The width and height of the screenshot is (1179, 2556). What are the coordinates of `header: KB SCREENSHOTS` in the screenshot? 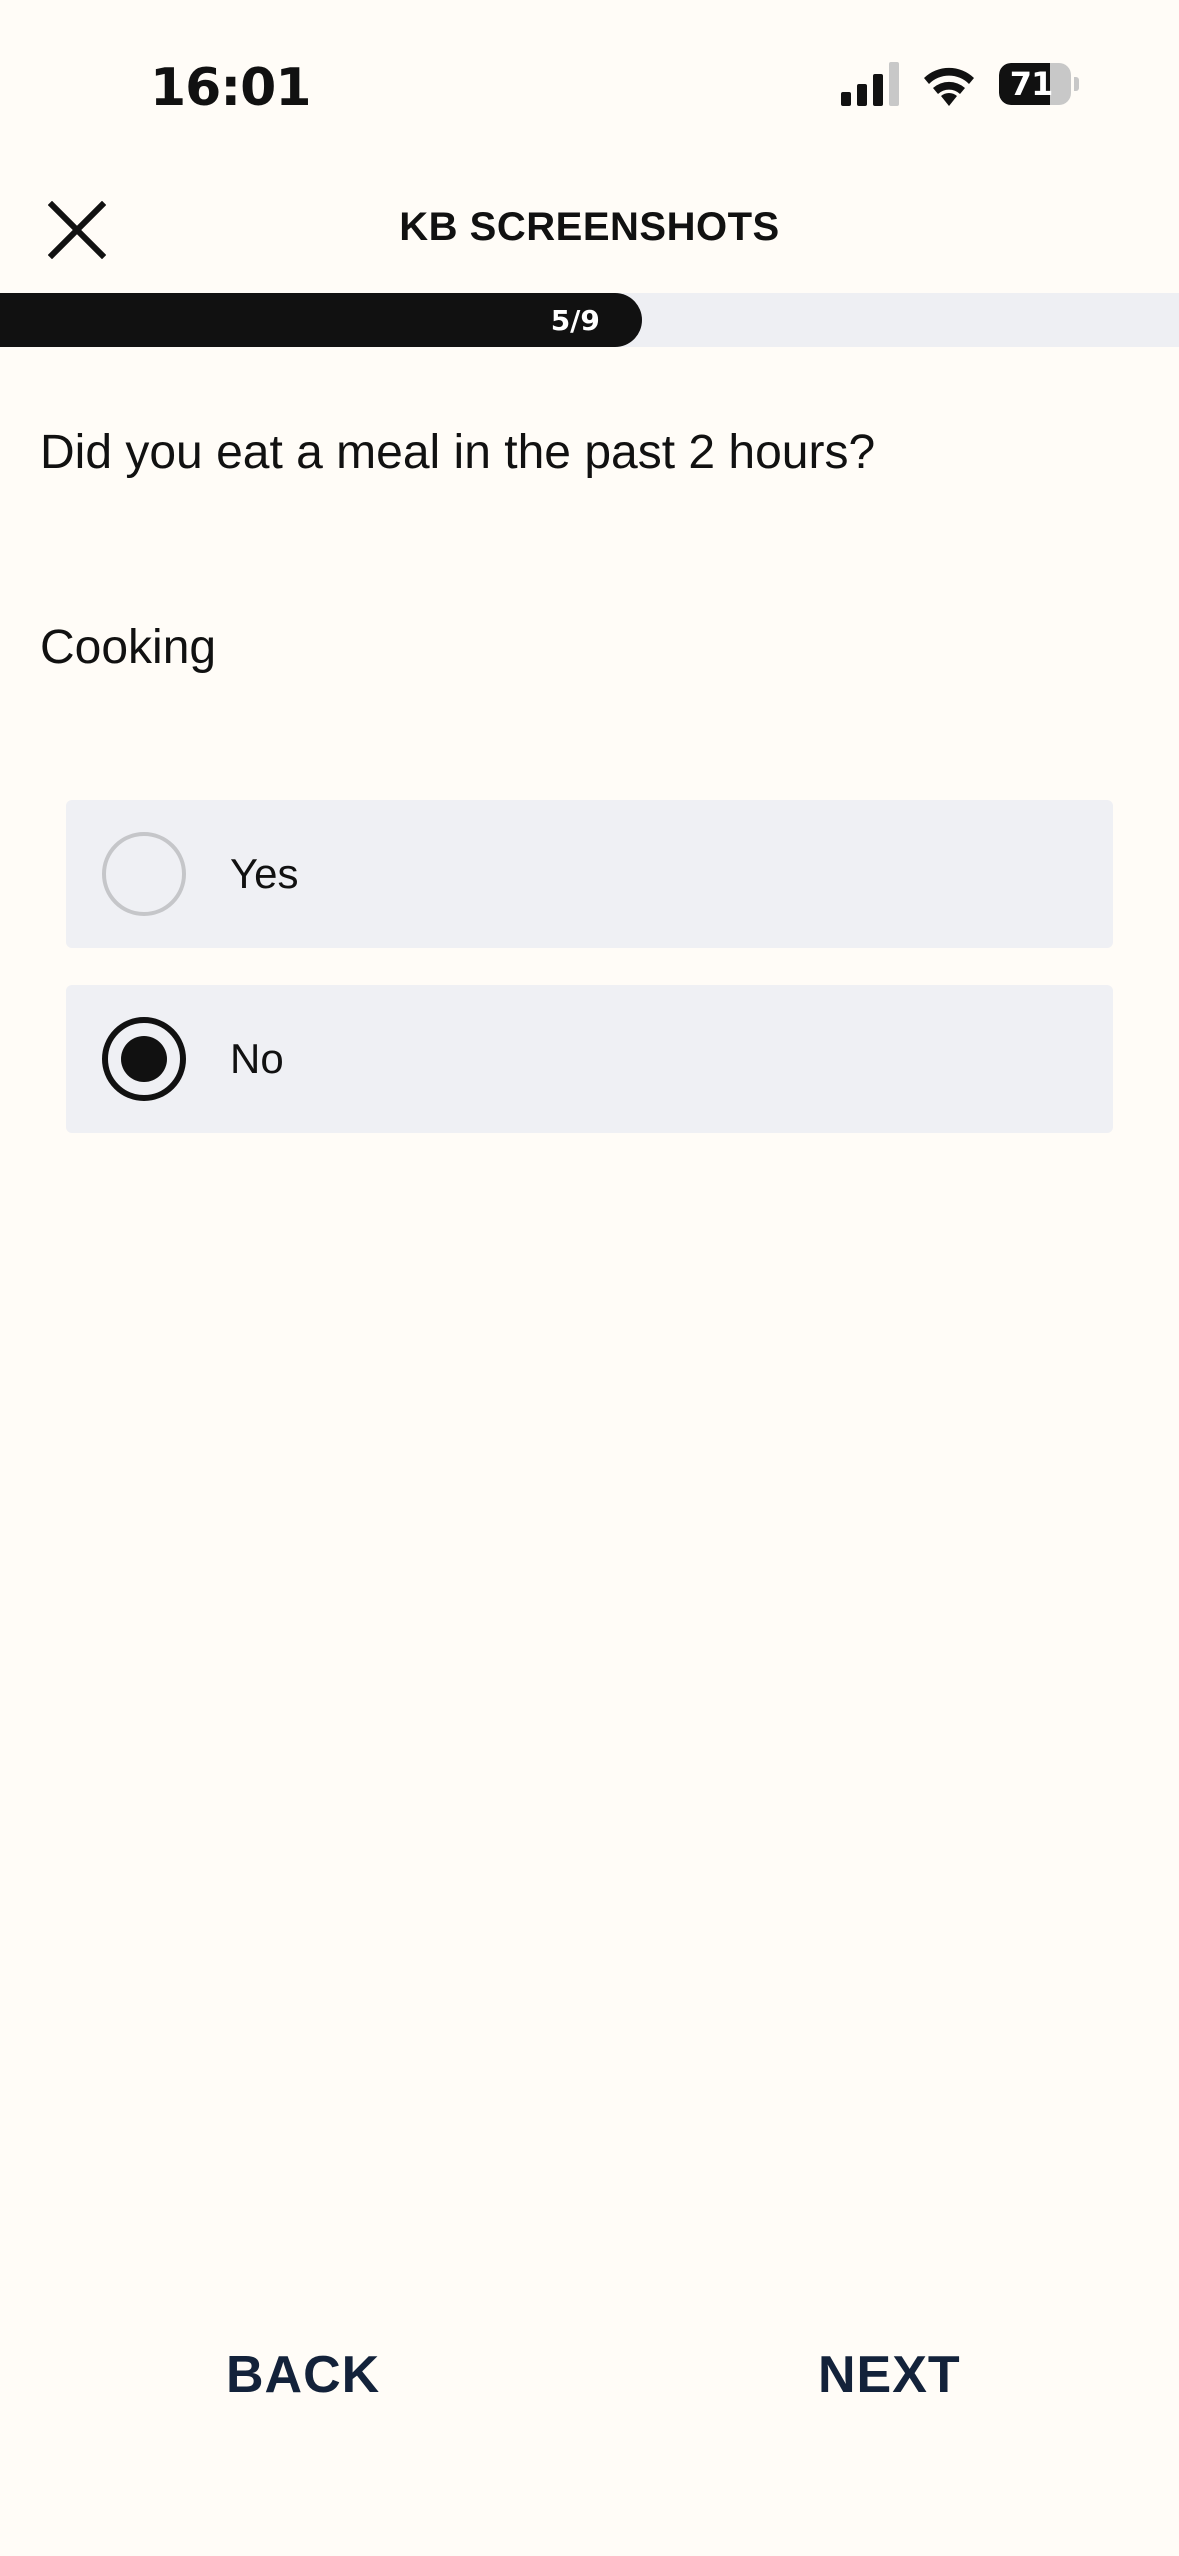 It's located at (589, 230).